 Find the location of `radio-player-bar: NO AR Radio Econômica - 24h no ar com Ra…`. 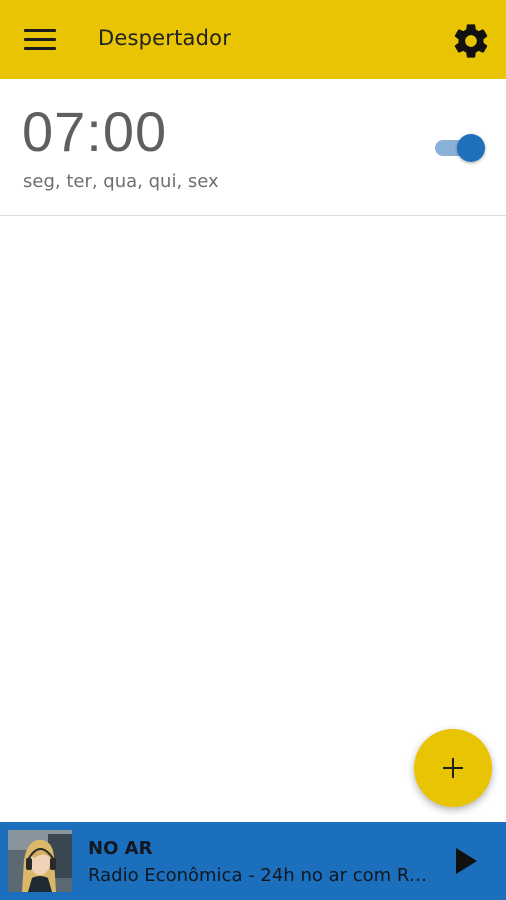

radio-player-bar: NO AR Radio Econômica - 24h no ar com Ra… is located at coordinates (253, 861).